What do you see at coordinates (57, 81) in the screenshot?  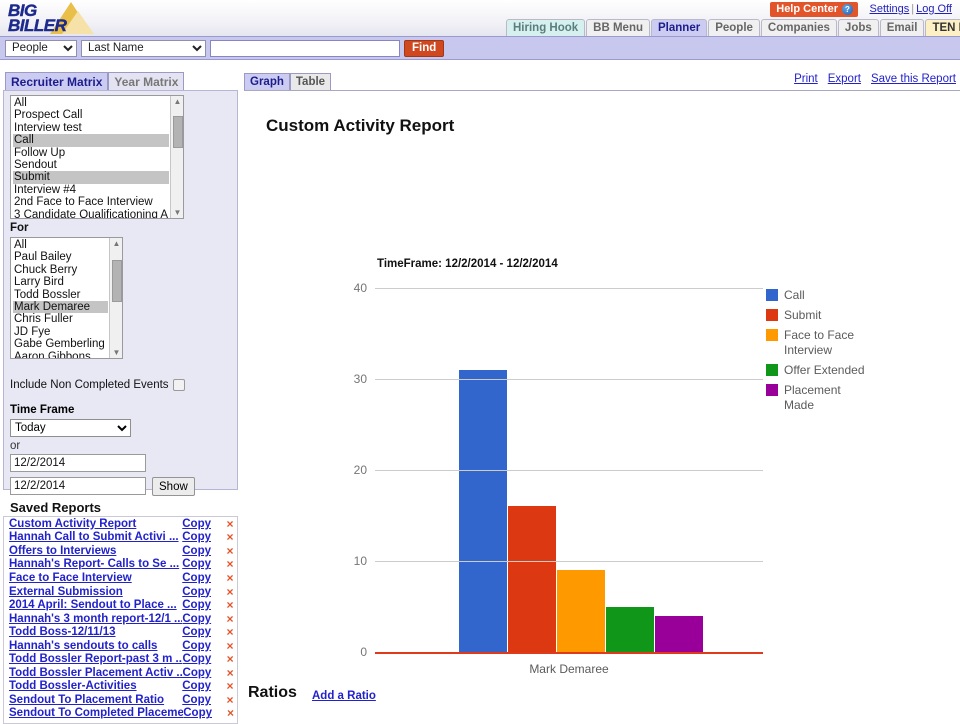 I see `matrix-tab-recruiter-matrix: Recruiter Matrix` at bounding box center [57, 81].